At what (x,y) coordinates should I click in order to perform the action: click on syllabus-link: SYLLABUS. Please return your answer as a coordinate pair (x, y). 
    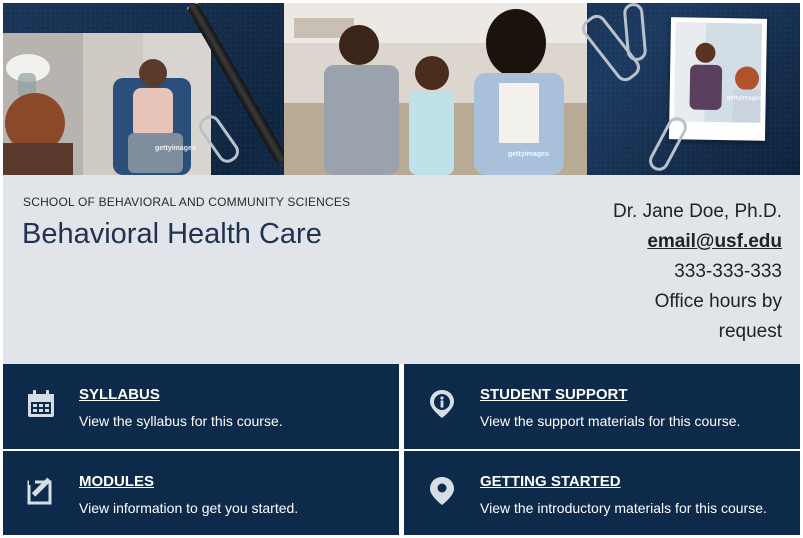
    Looking at the image, I should click on (119, 394).